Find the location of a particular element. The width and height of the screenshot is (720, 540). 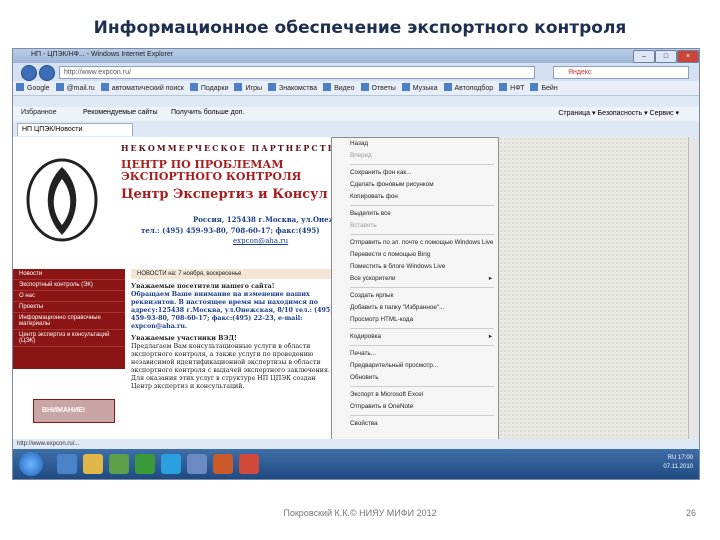

safety-menu: Безопасность is located at coordinates (619, 113).